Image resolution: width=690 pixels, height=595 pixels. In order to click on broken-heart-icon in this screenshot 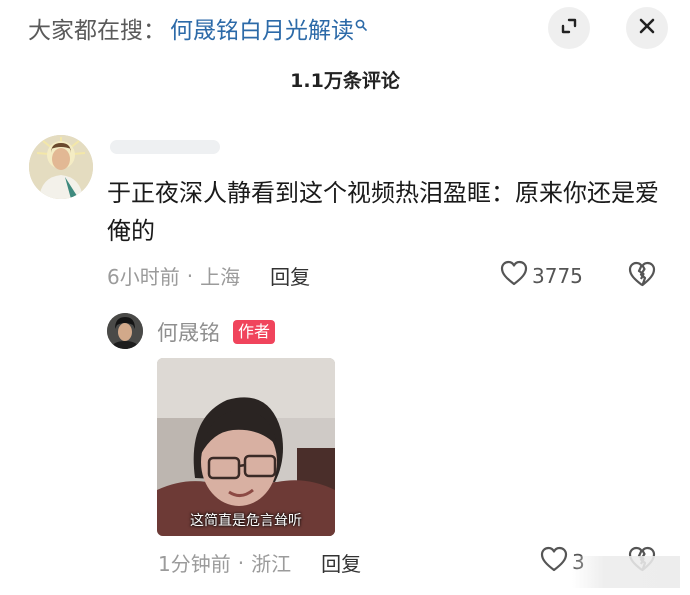, I will do `click(642, 276)`.